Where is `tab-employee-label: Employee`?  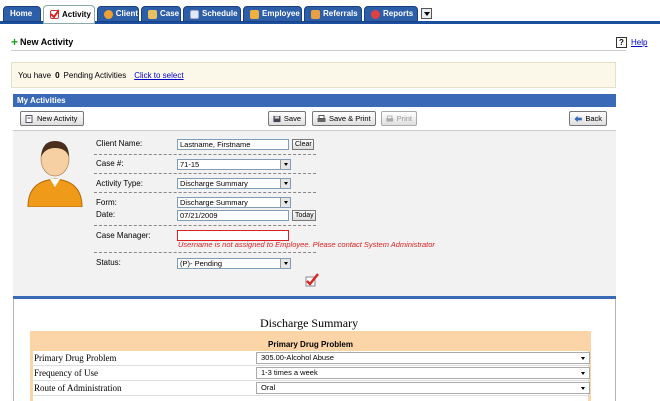
tab-employee-label: Employee is located at coordinates (281, 13).